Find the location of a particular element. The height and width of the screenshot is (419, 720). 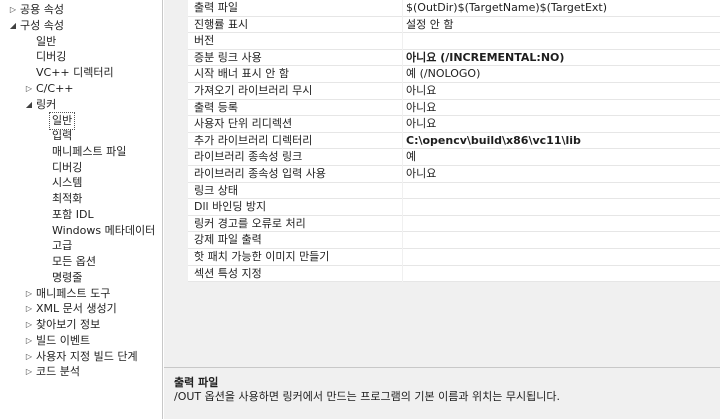

property-row: 라이브러리 종속성 입력 사용 아니요 is located at coordinates (442, 174).